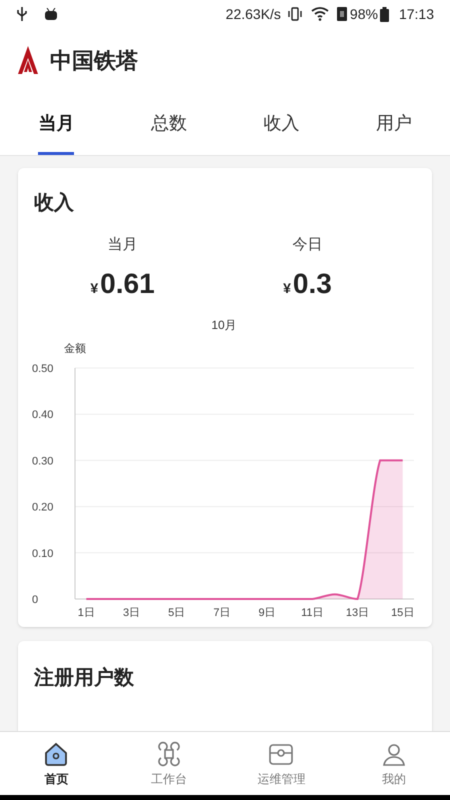 Image resolution: width=450 pixels, height=800 pixels. Describe the element at coordinates (35, 600) in the screenshot. I see `tick-label: 0` at that location.